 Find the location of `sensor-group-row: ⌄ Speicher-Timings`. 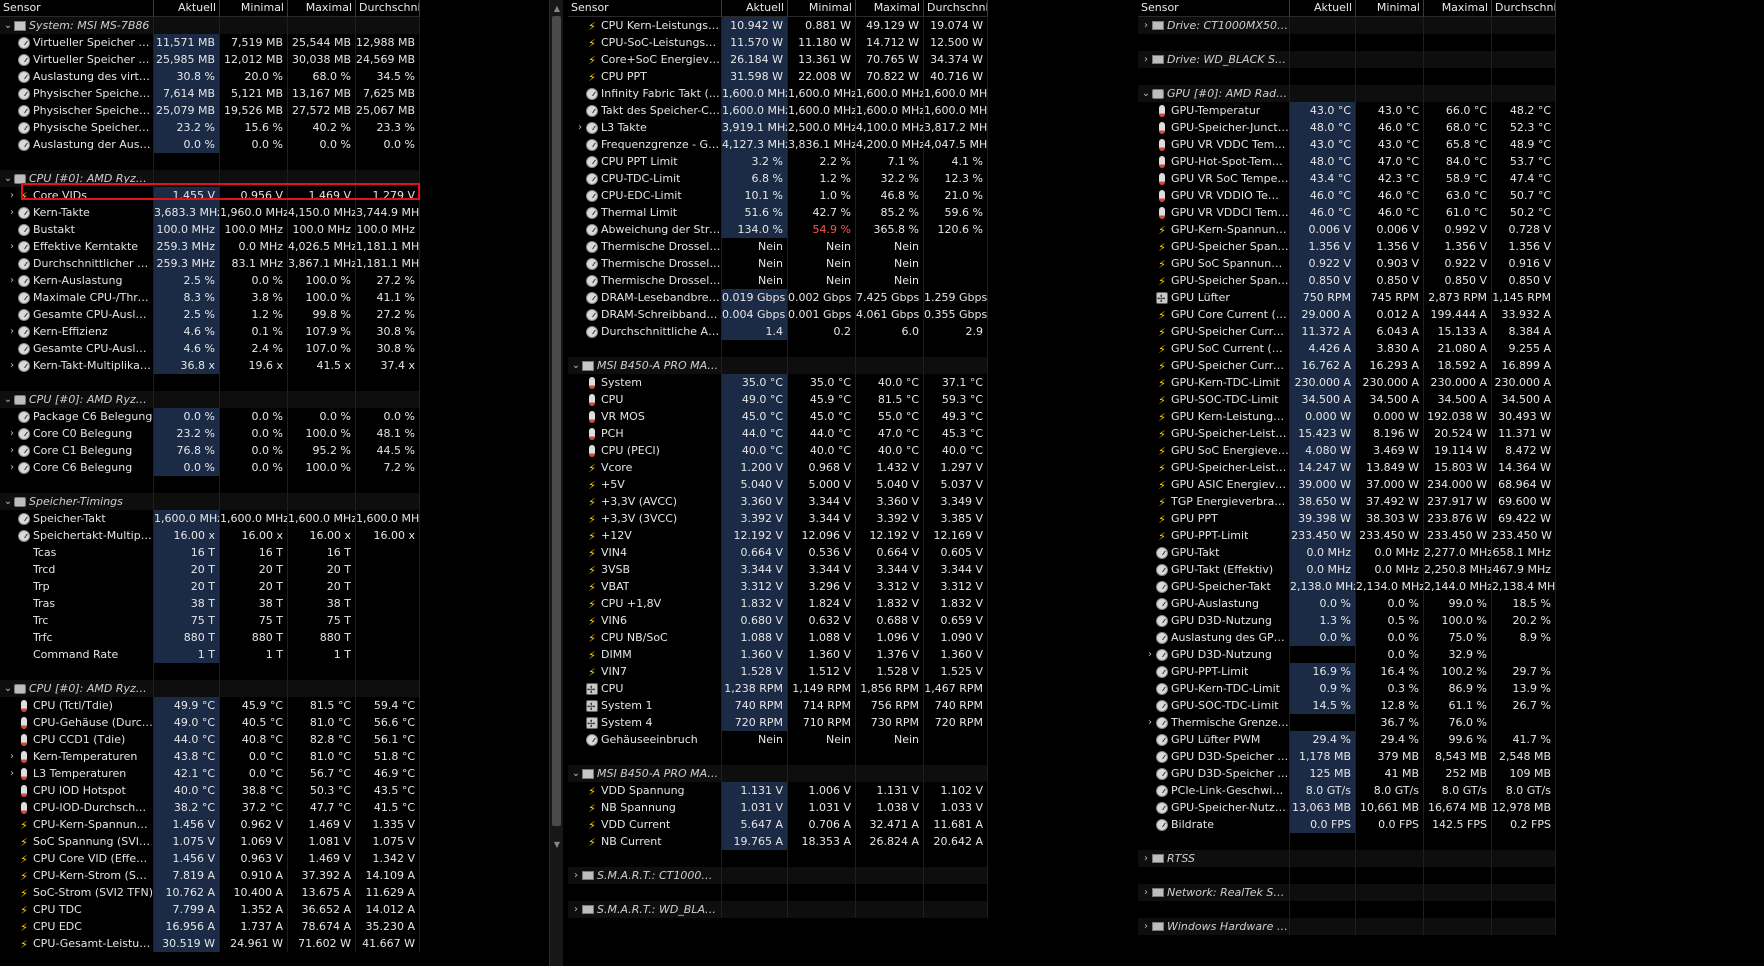

sensor-group-row: ⌄ Speicher-Timings is located at coordinates (210, 501).